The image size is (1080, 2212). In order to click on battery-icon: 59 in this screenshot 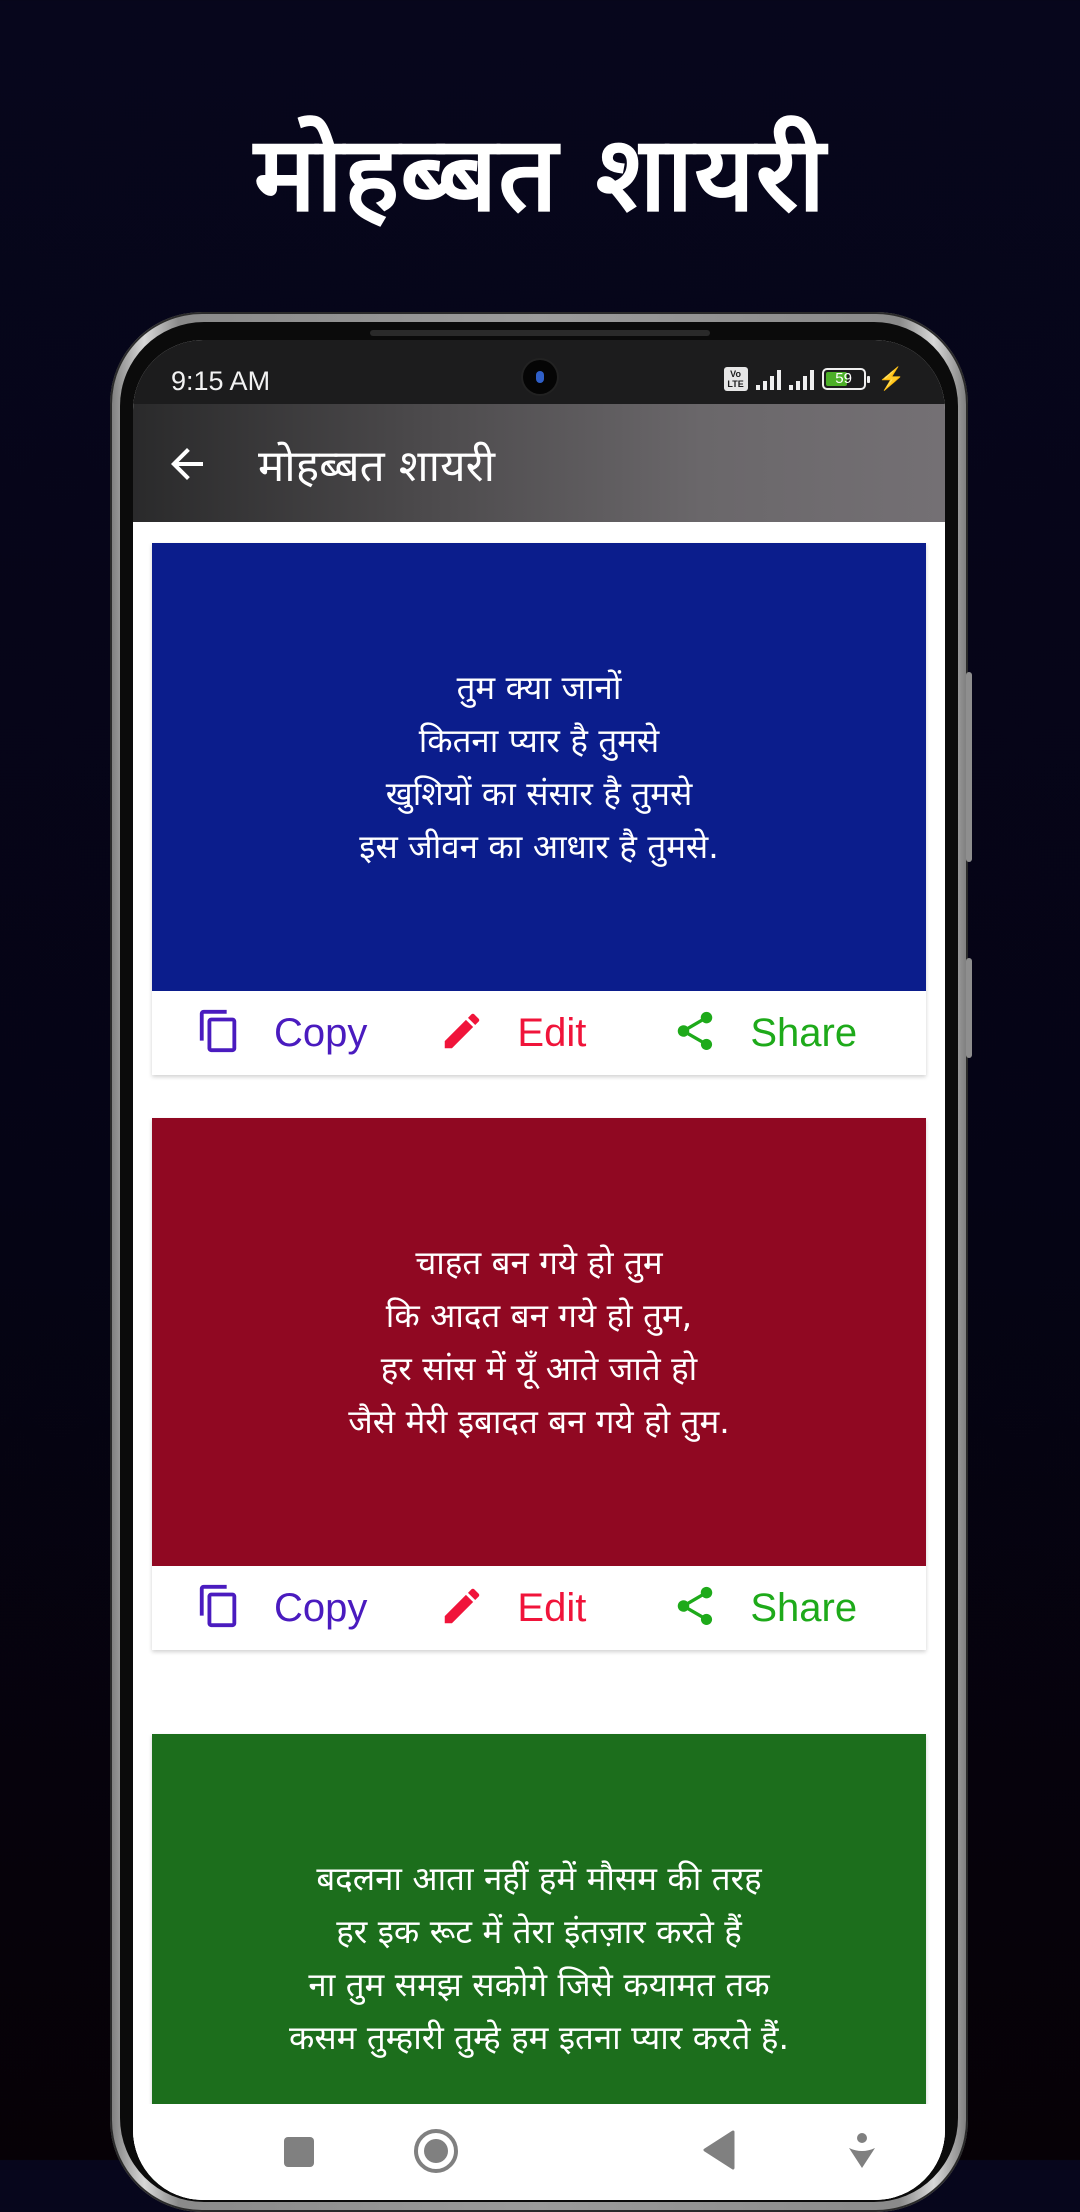, I will do `click(845, 379)`.